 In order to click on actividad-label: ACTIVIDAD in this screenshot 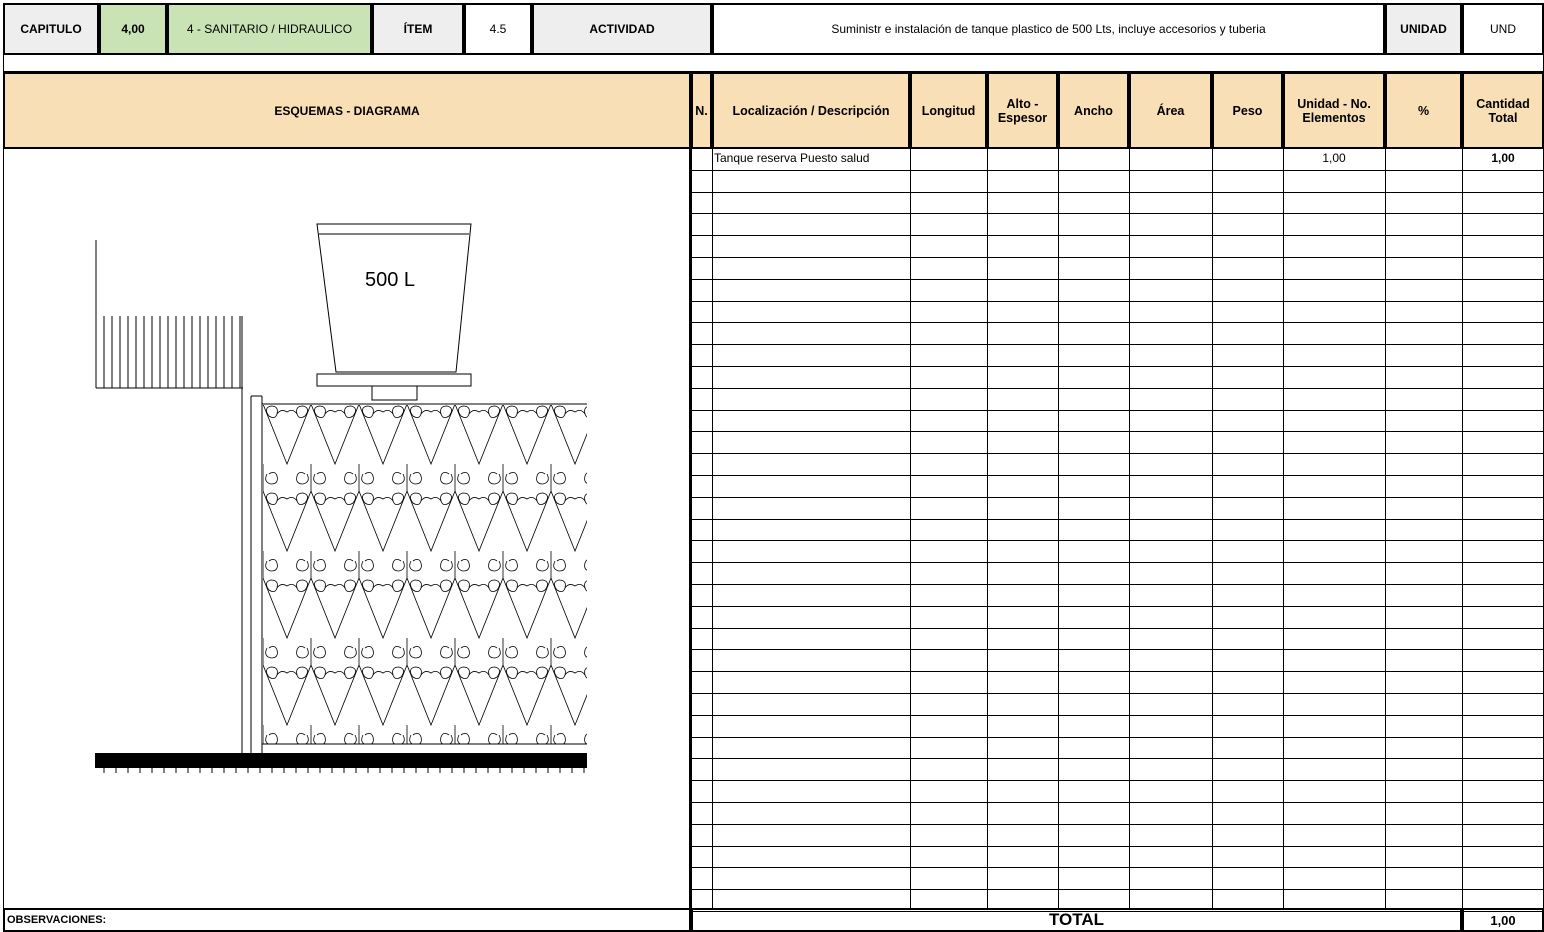, I will do `click(622, 29)`.